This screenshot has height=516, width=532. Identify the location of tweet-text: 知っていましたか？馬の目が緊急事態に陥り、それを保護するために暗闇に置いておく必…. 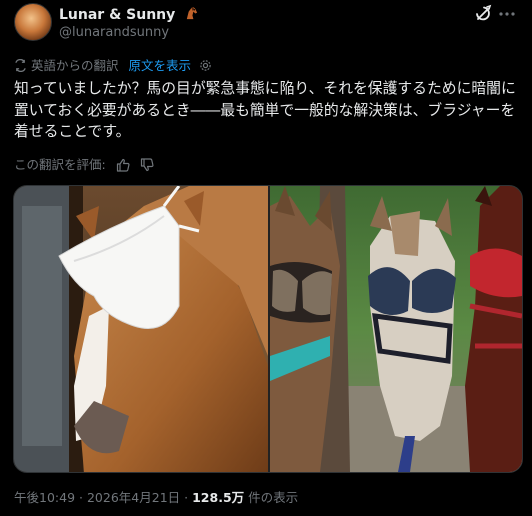
(265, 110).